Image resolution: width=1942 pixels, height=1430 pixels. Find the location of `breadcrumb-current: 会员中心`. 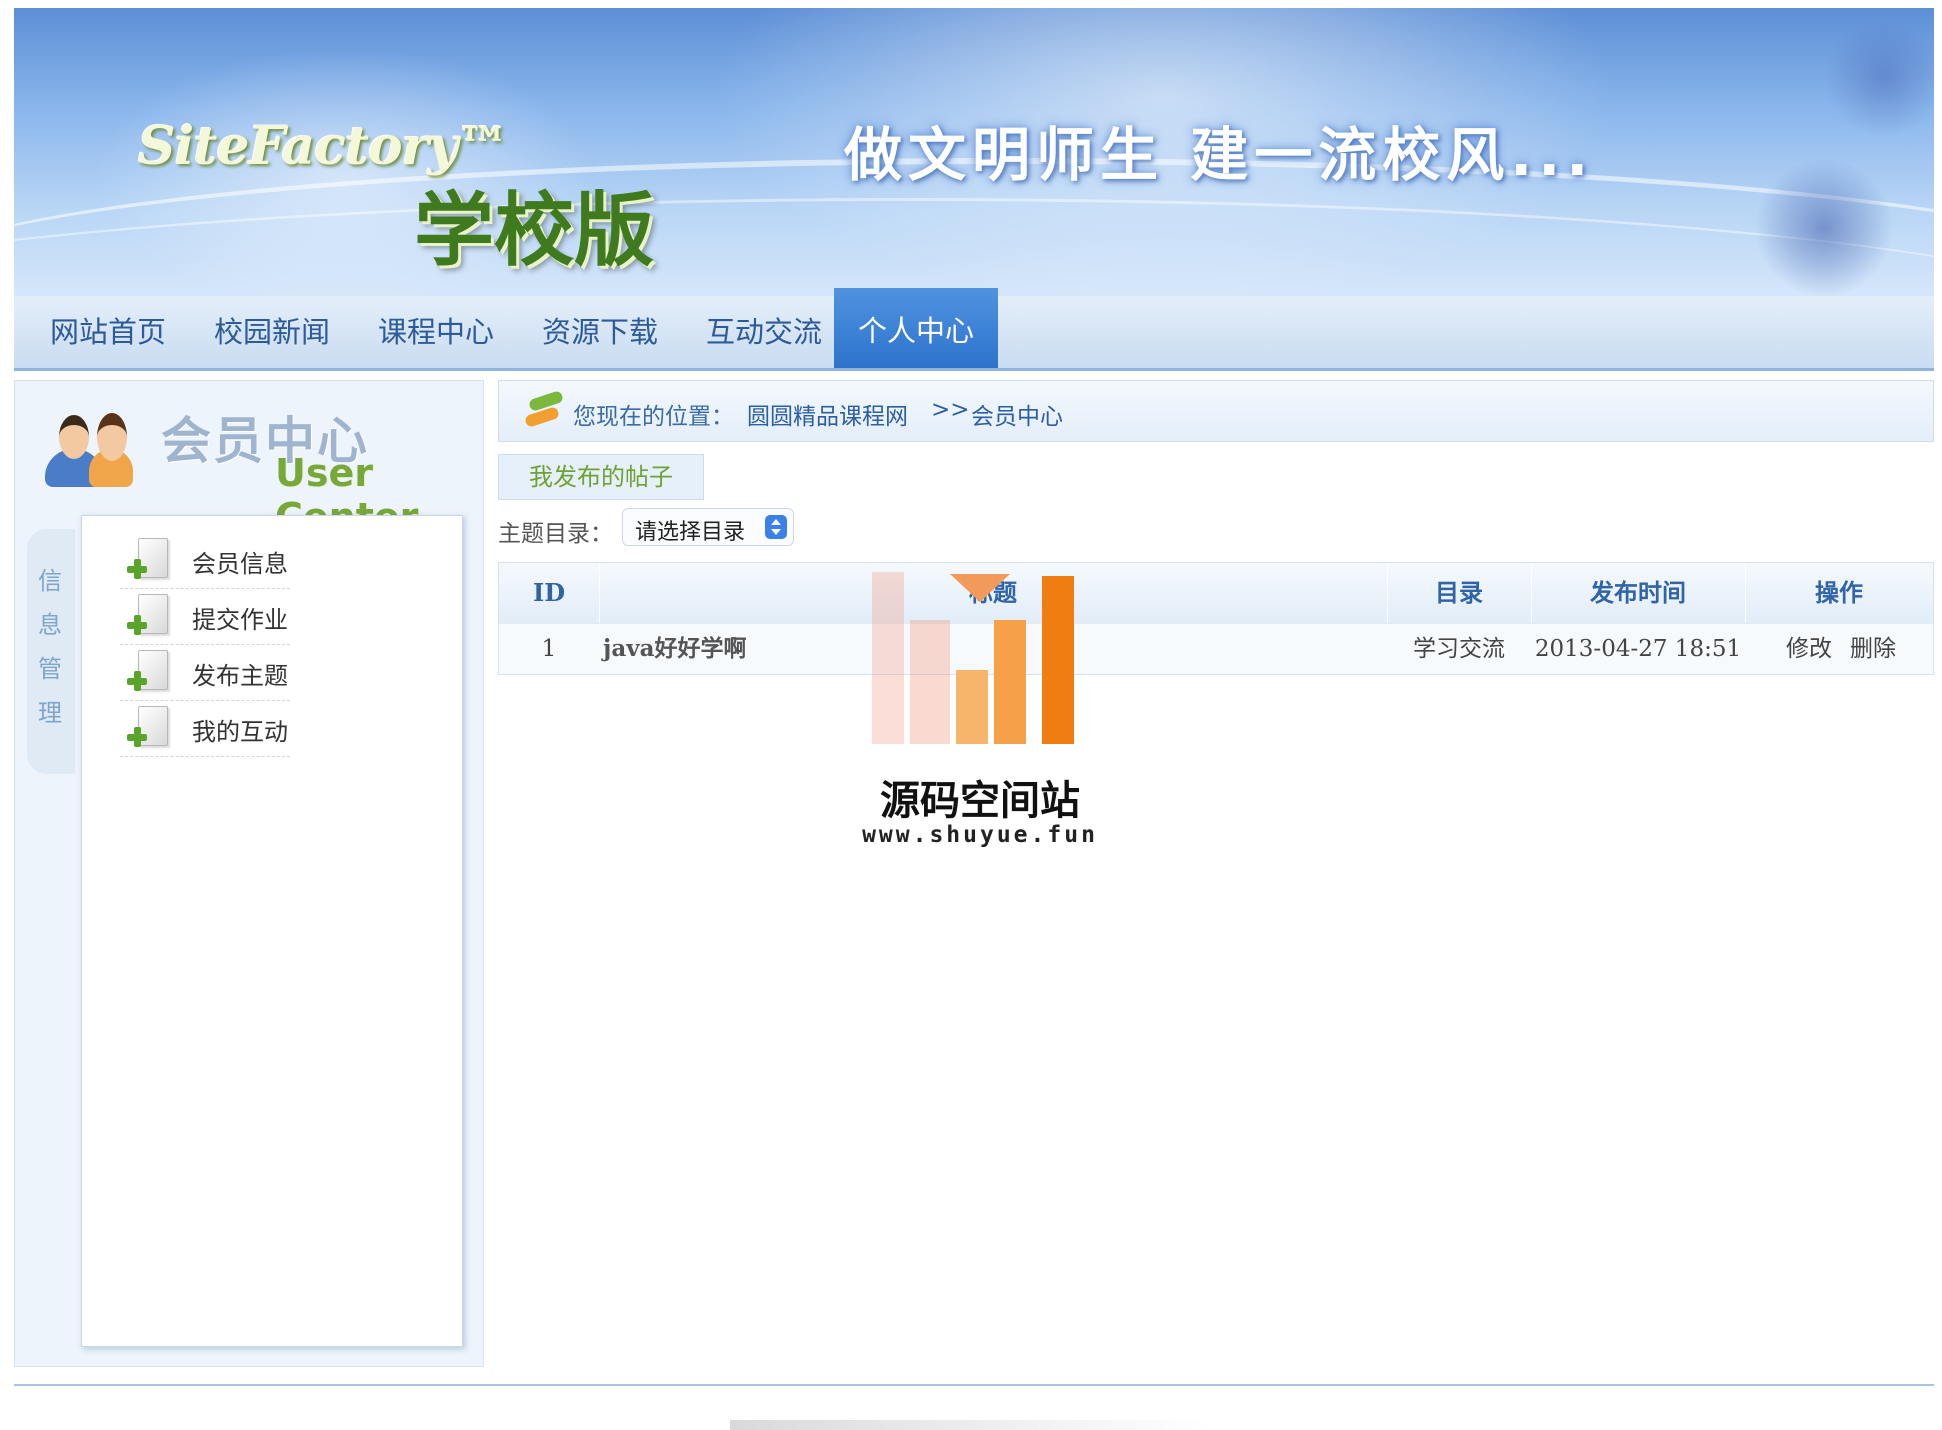

breadcrumb-current: 会员中心 is located at coordinates (1017, 414).